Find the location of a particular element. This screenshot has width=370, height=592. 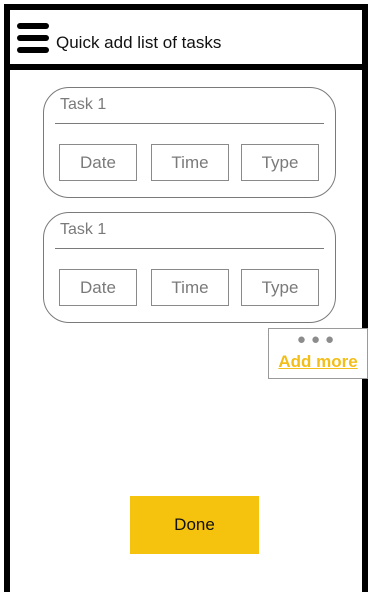

hamburger-menu-icon is located at coordinates (33, 38).